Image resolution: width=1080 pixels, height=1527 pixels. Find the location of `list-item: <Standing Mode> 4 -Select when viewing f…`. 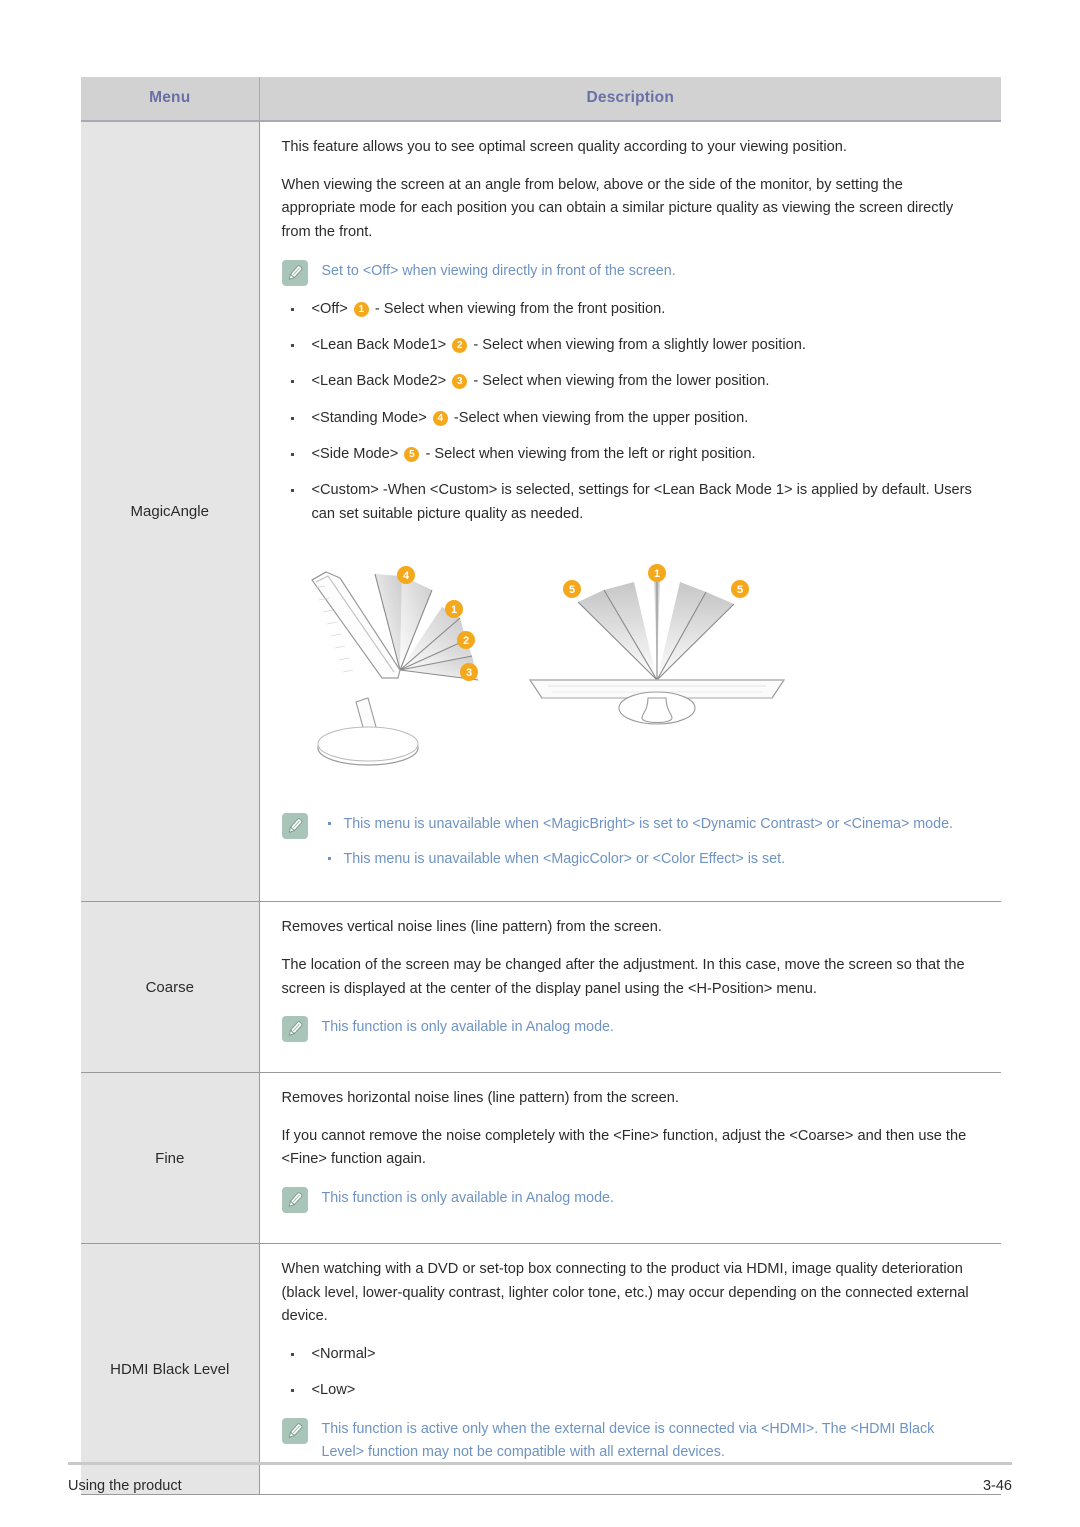

list-item: <Standing Mode> 4 -Select when viewing f… is located at coordinates (631, 418).